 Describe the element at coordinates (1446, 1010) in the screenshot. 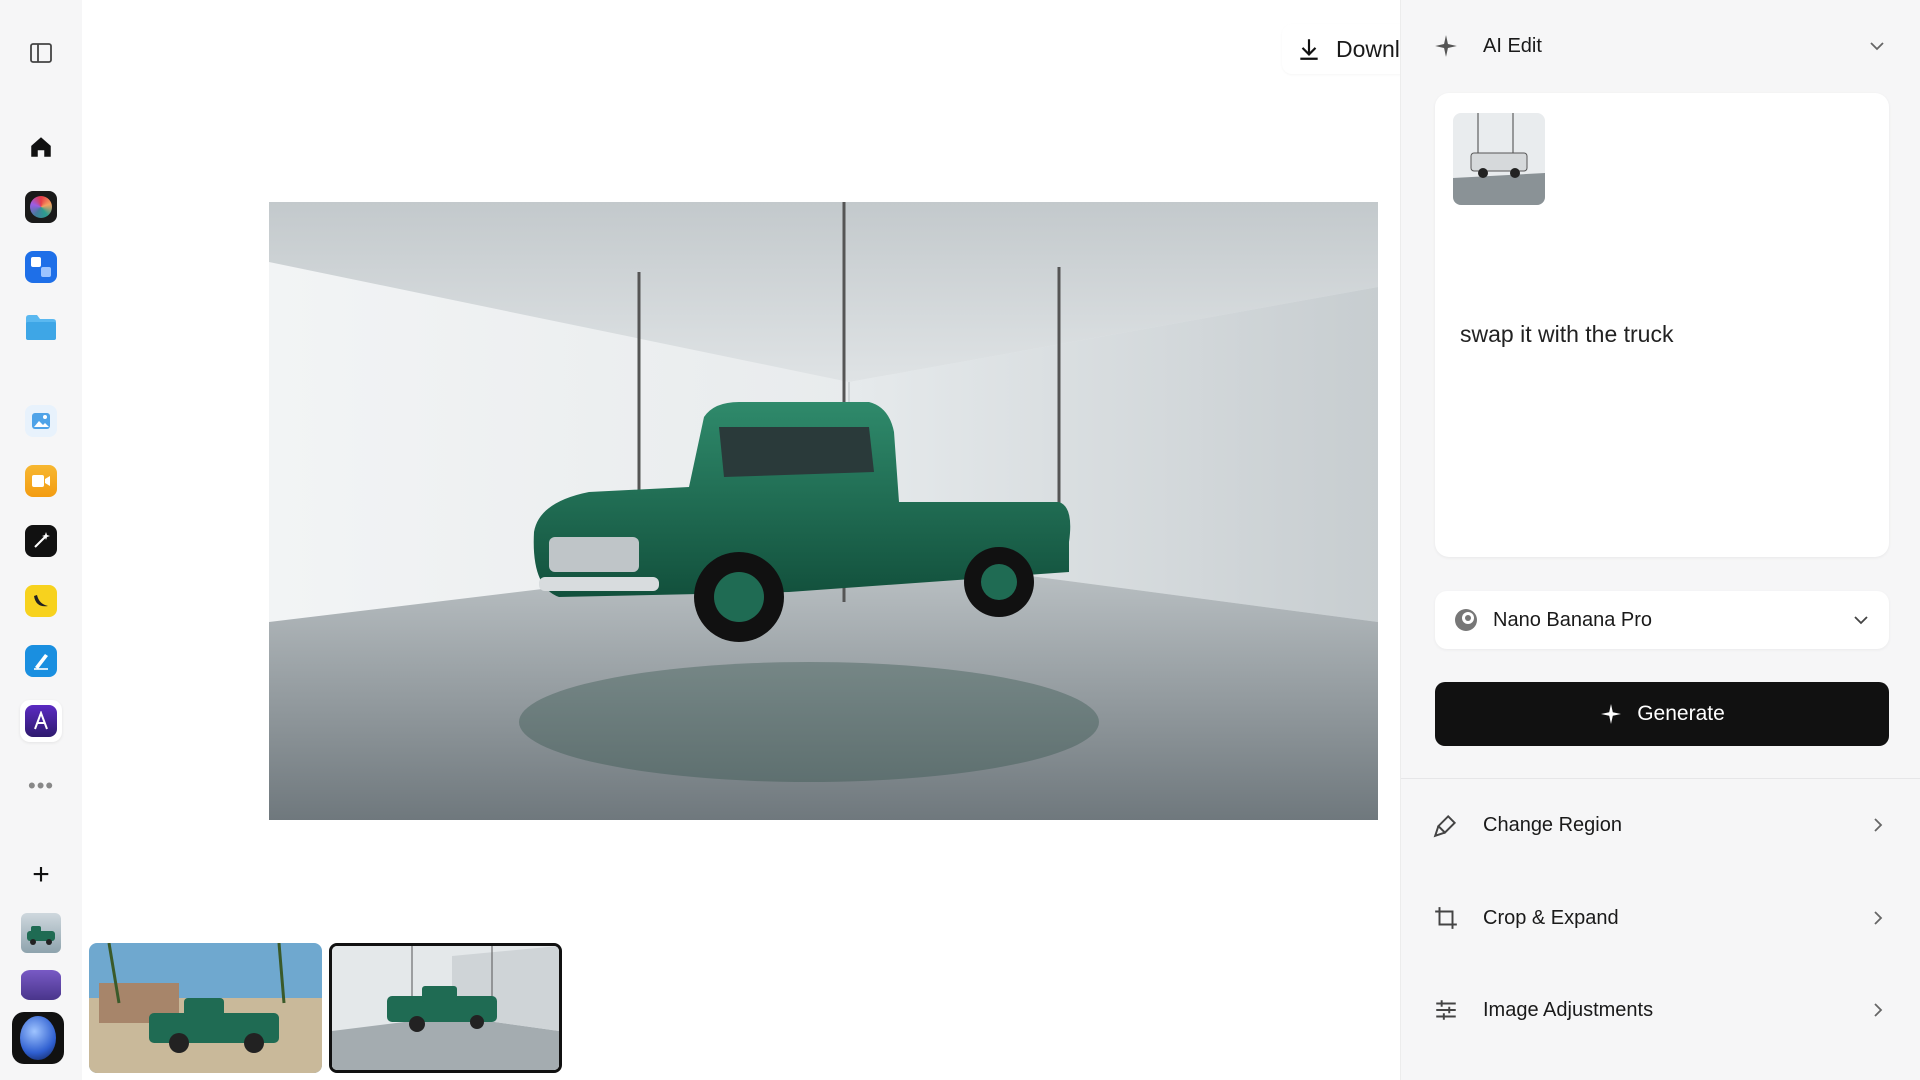

I see `sliders-icon` at that location.